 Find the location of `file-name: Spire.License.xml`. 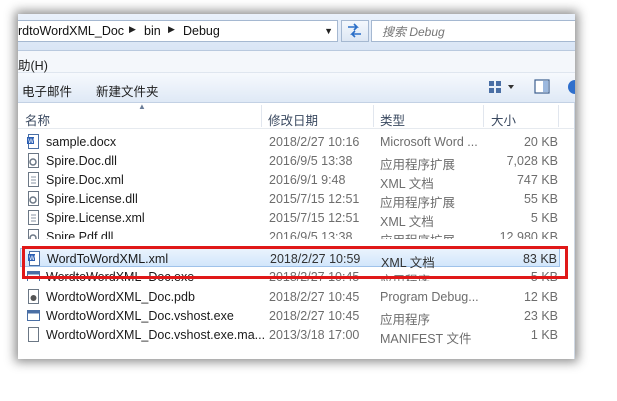

file-name: Spire.License.xml is located at coordinates (95, 218).